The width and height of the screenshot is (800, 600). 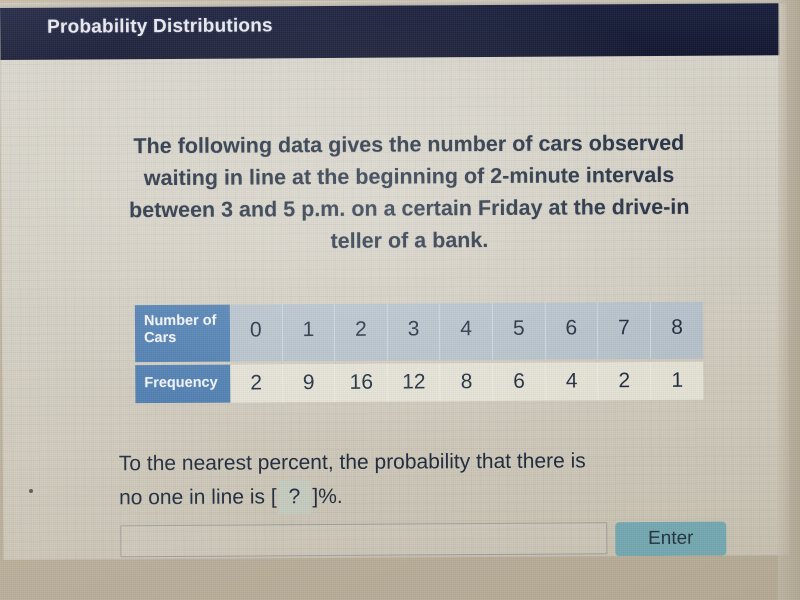 I want to click on app-header-bar: Probability Distributions, so click(x=390, y=31).